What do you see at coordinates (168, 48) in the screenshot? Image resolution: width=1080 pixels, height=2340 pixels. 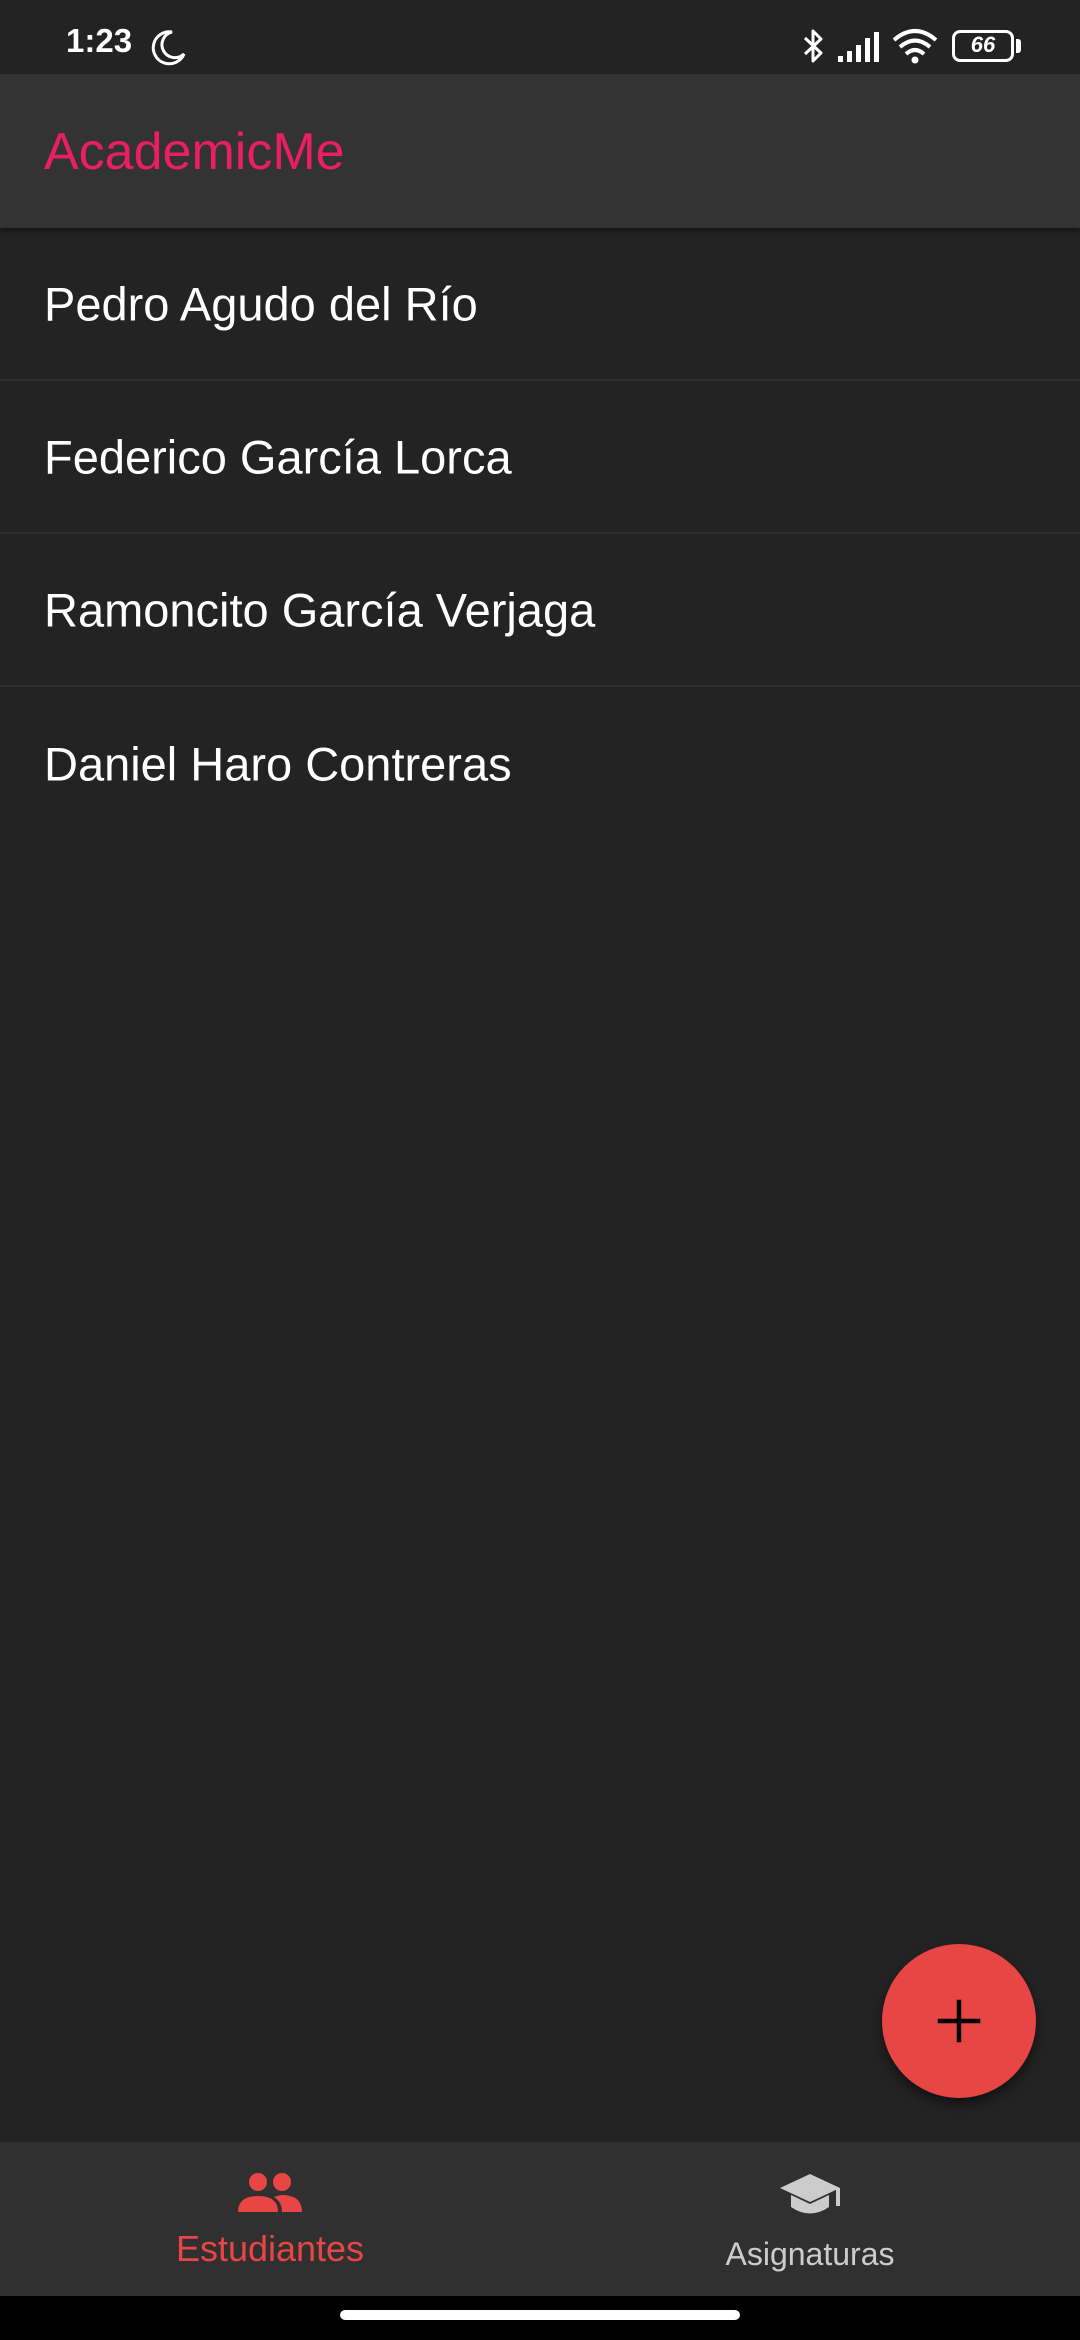 I see `moon-icon` at bounding box center [168, 48].